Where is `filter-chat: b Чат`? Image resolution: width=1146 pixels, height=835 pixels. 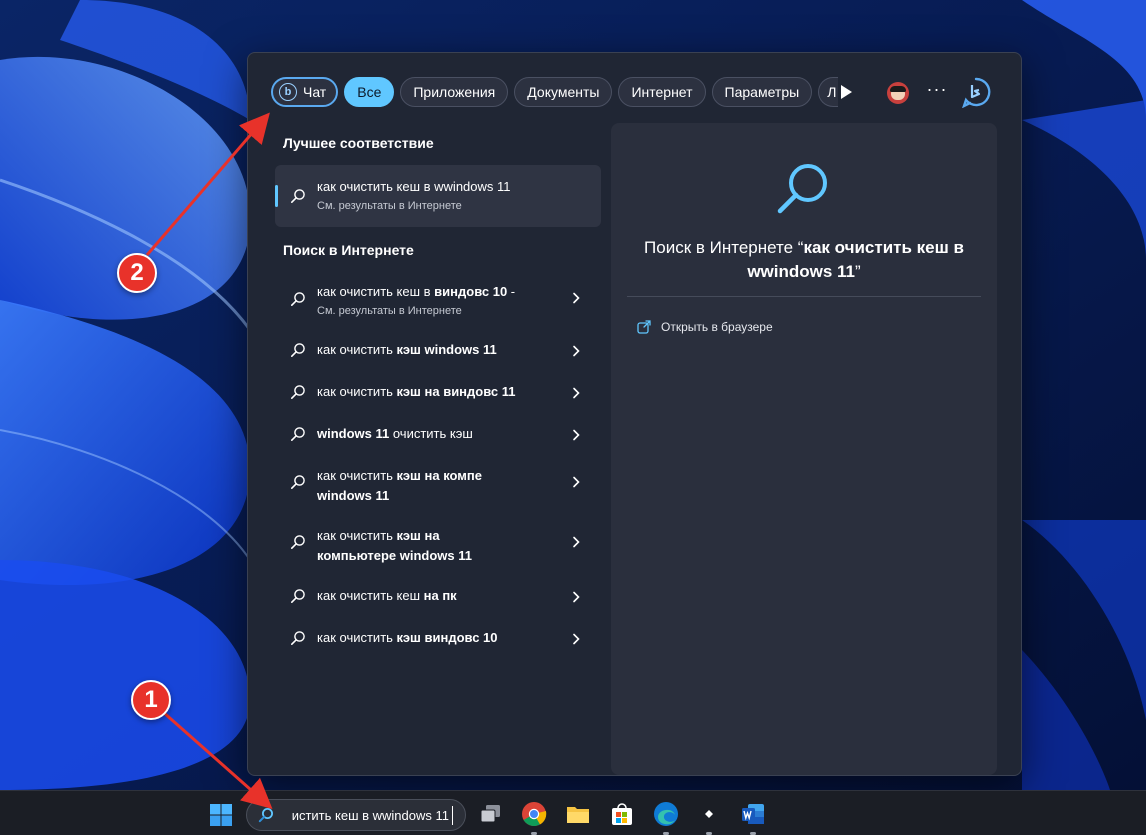 filter-chat: b Чат is located at coordinates (305, 92).